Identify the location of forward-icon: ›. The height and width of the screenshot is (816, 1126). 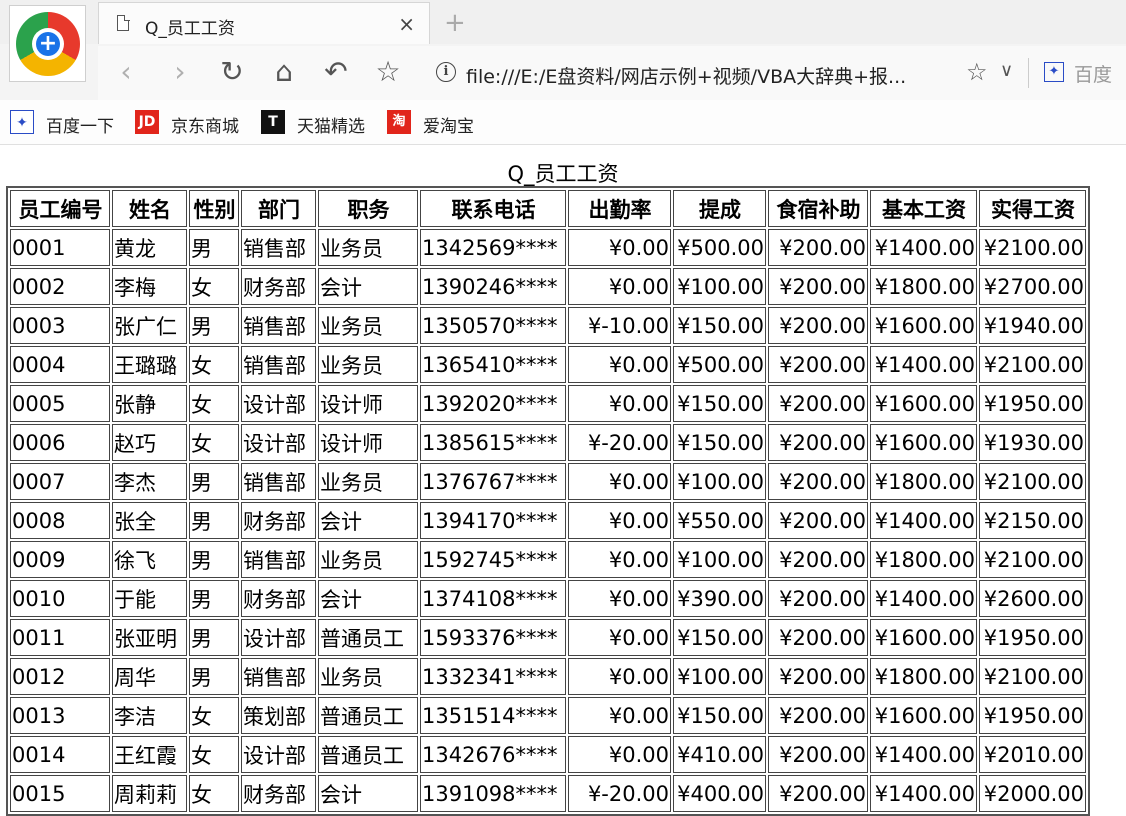
(180, 72).